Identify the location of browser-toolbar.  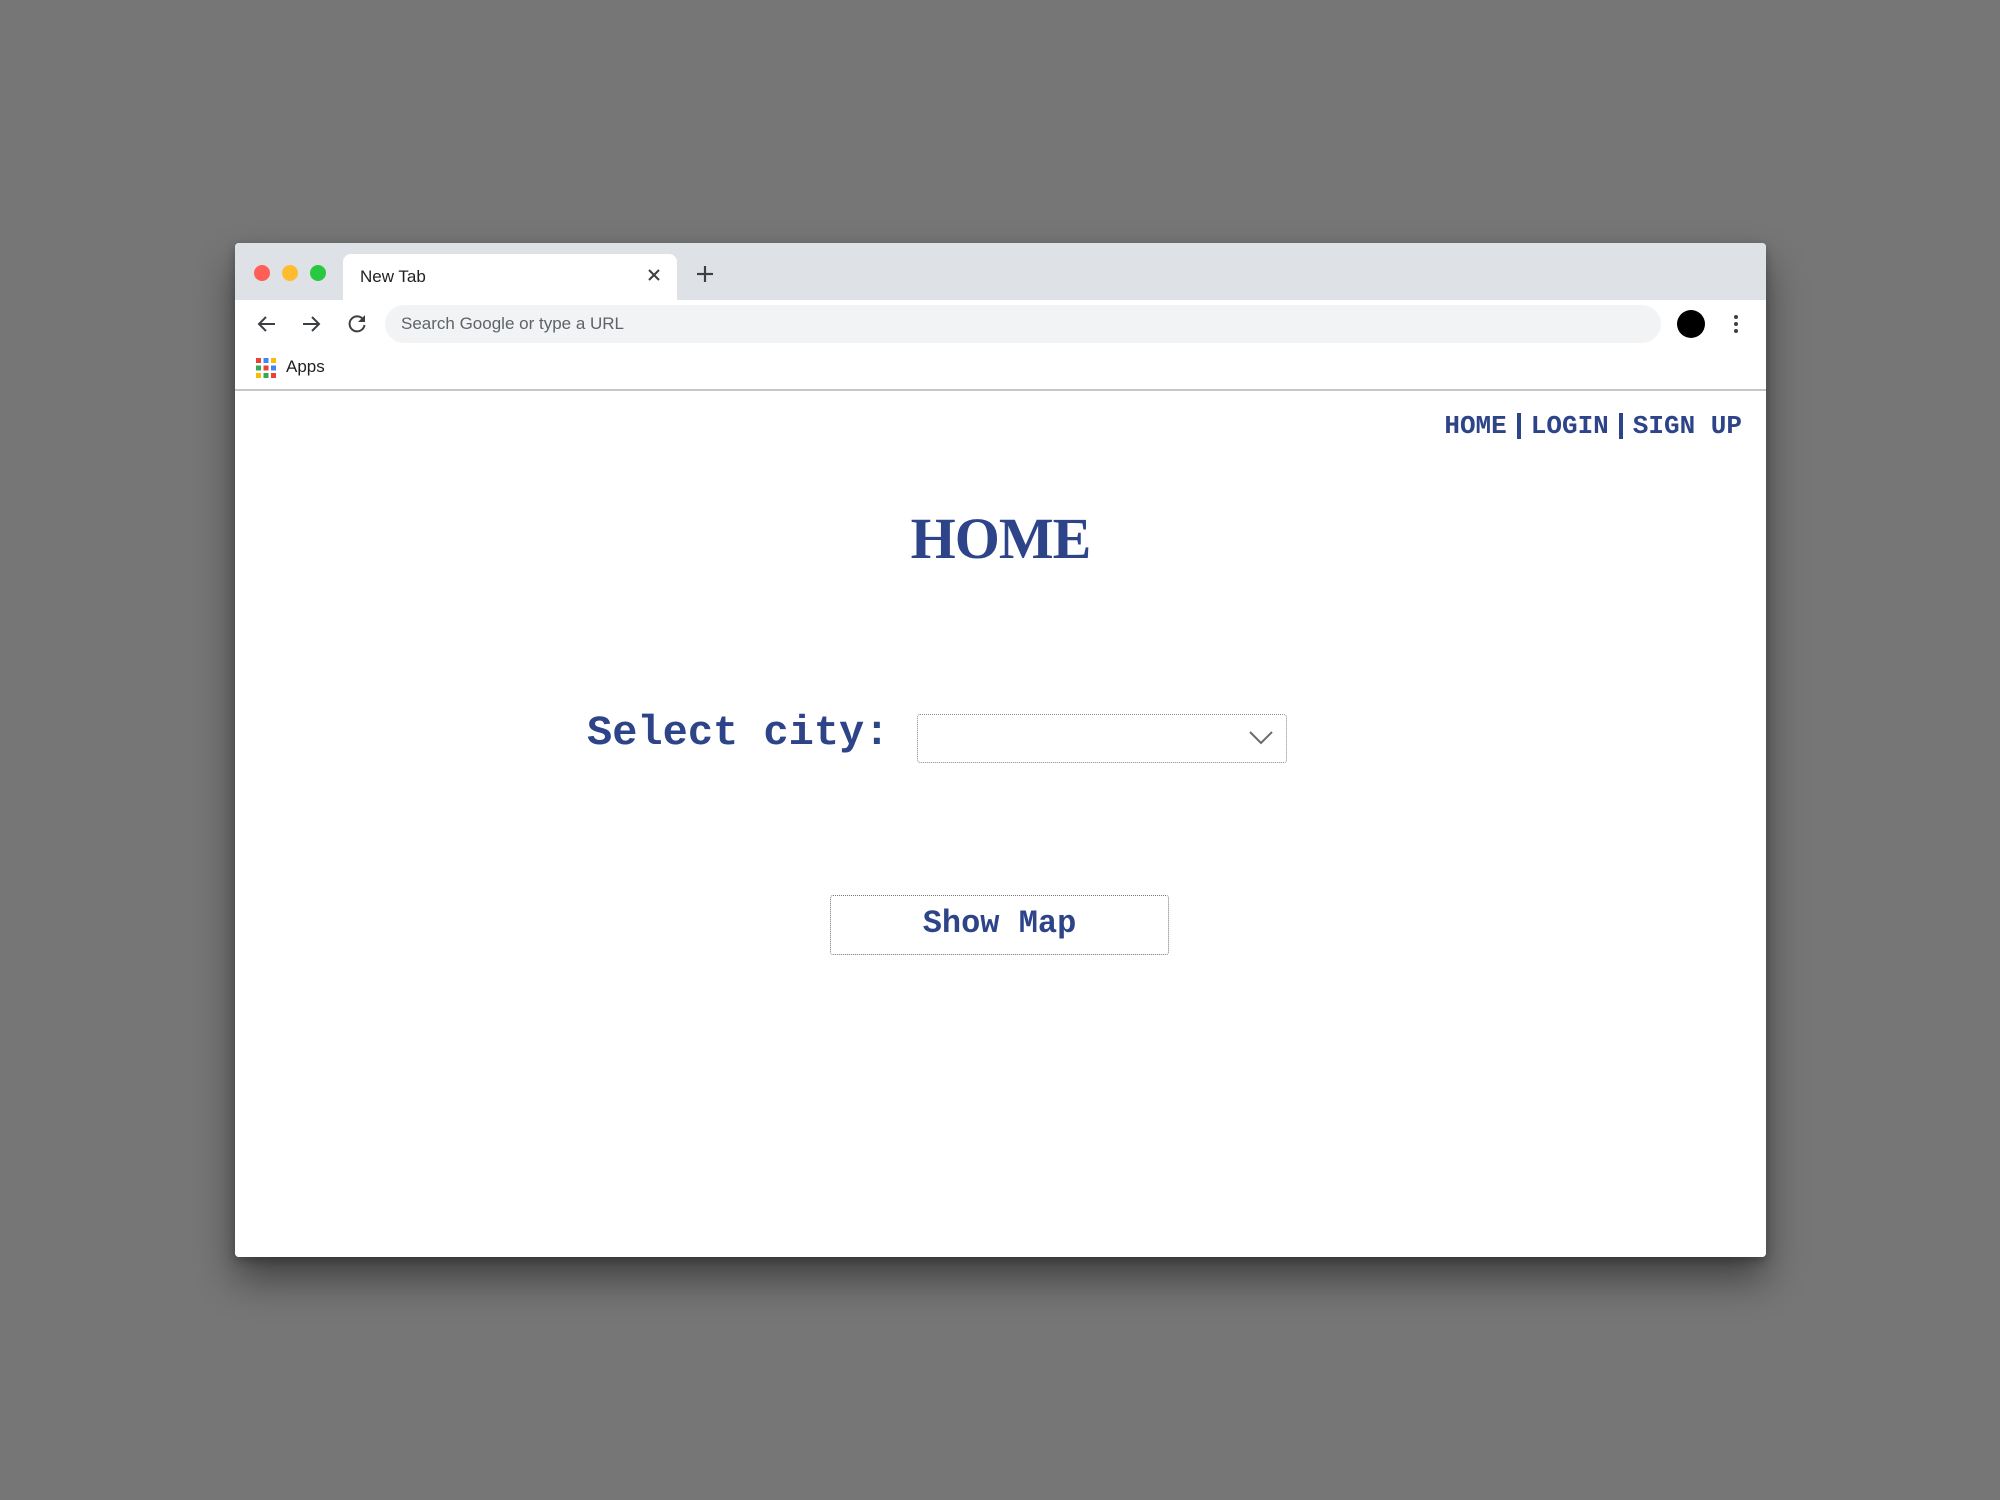
(1000, 324).